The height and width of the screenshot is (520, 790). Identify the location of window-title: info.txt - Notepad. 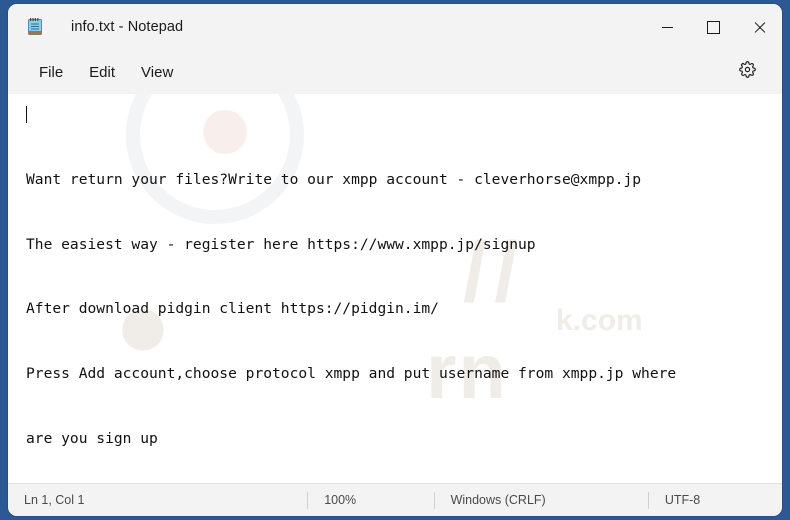
(127, 27).